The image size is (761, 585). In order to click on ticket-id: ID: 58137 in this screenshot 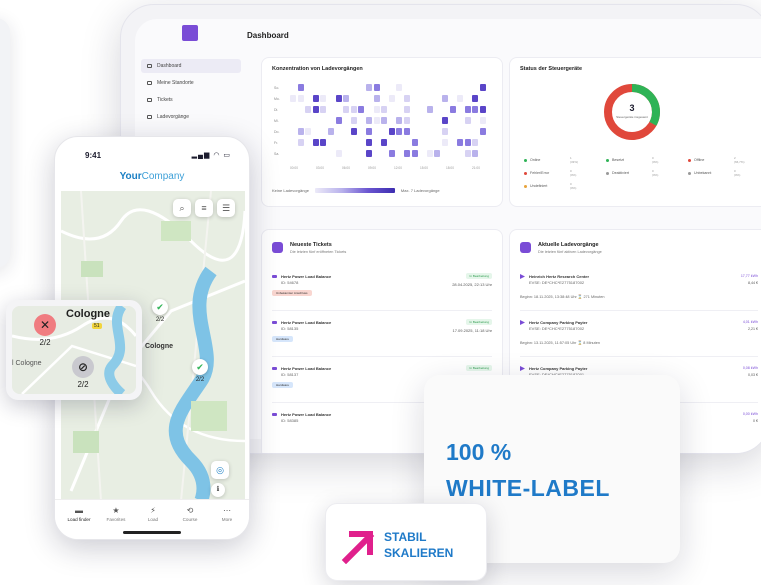, I will do `click(290, 374)`.